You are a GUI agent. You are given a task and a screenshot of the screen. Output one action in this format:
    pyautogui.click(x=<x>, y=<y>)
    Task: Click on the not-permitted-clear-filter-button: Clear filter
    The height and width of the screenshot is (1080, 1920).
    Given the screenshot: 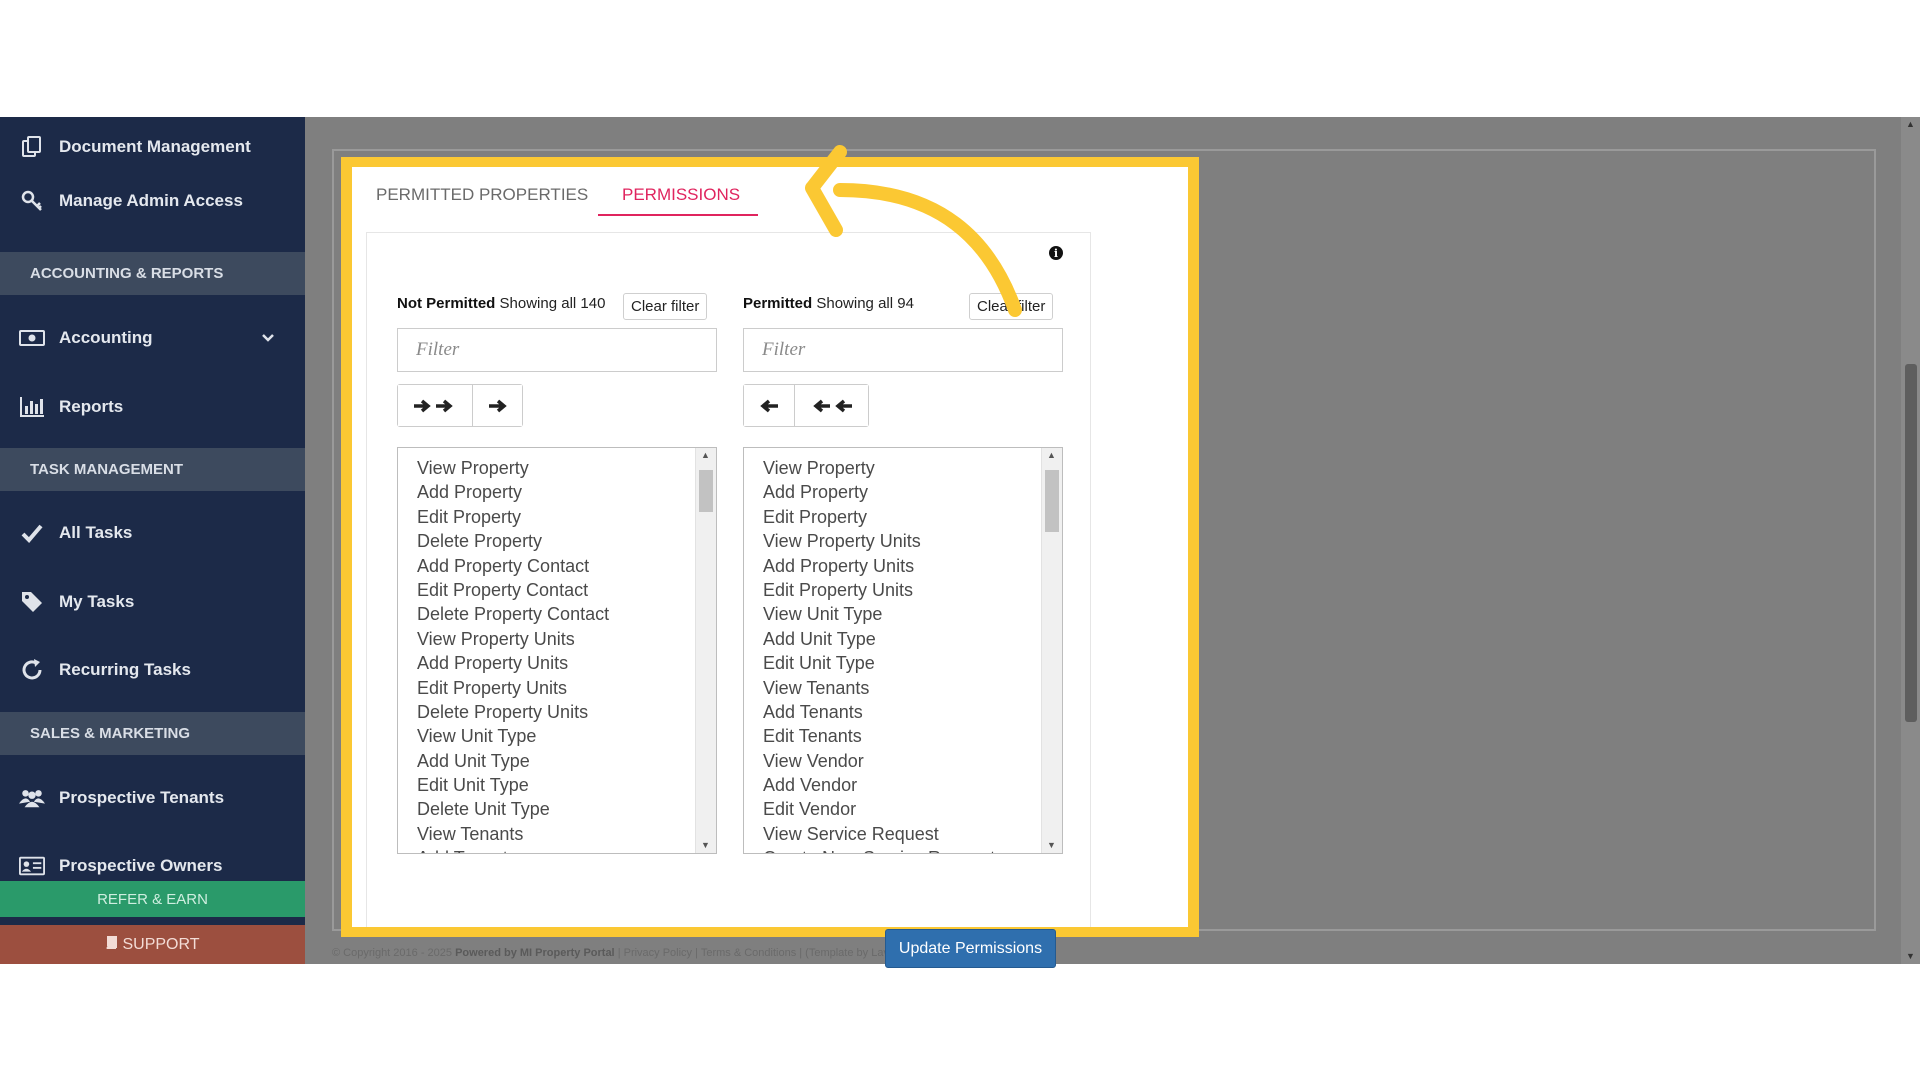 What is the action you would take?
    pyautogui.click(x=665, y=306)
    